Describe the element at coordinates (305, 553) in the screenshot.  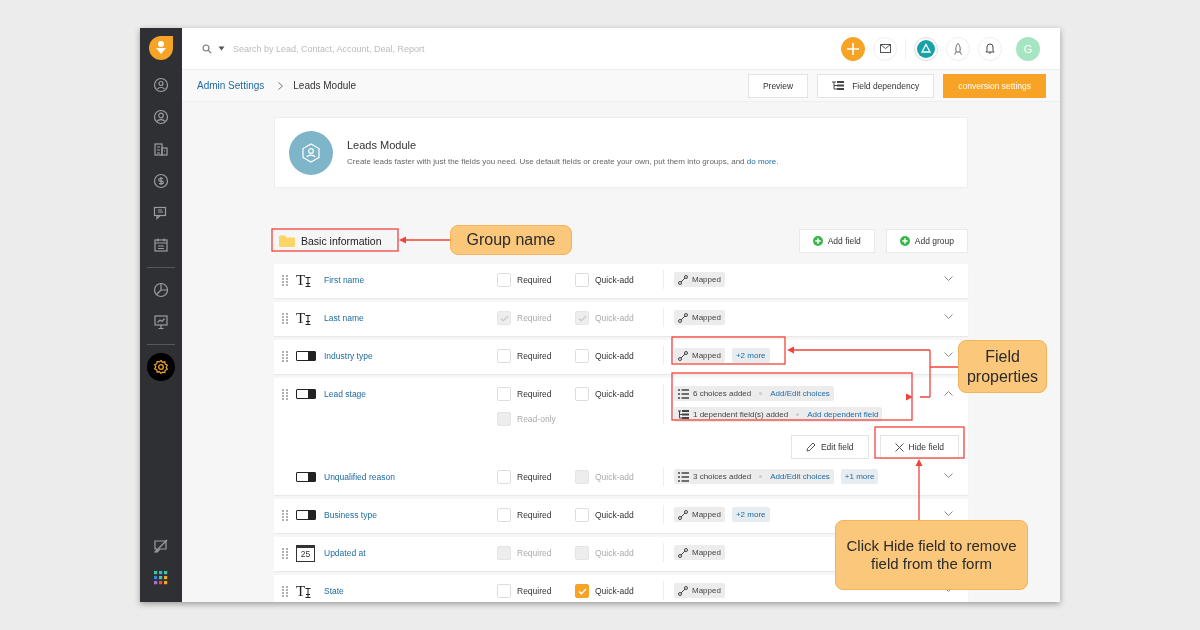
I see `calendar-field-icon: 25` at that location.